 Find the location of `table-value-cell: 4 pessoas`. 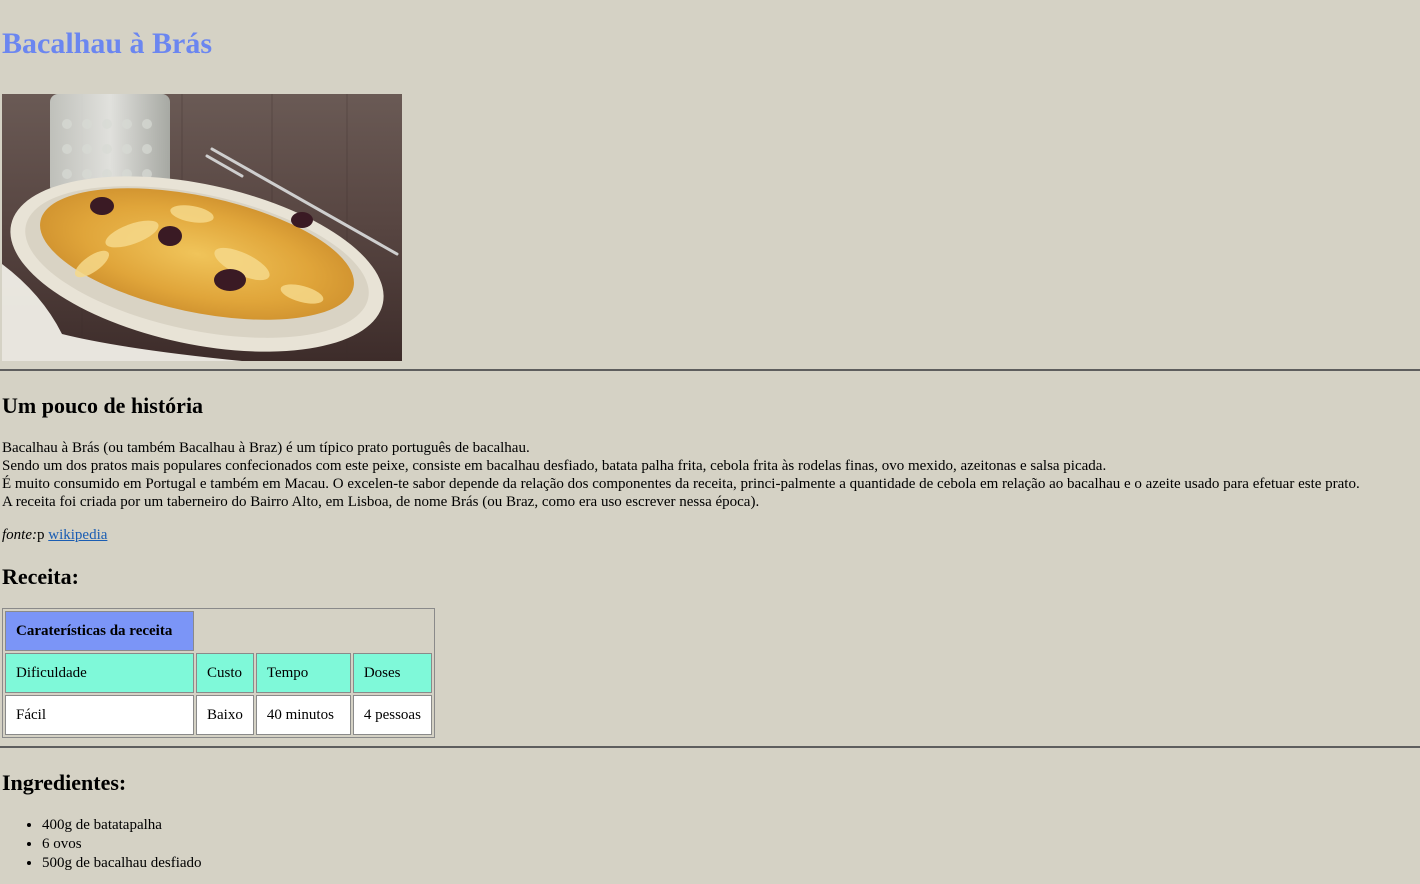

table-value-cell: 4 pessoas is located at coordinates (392, 715).